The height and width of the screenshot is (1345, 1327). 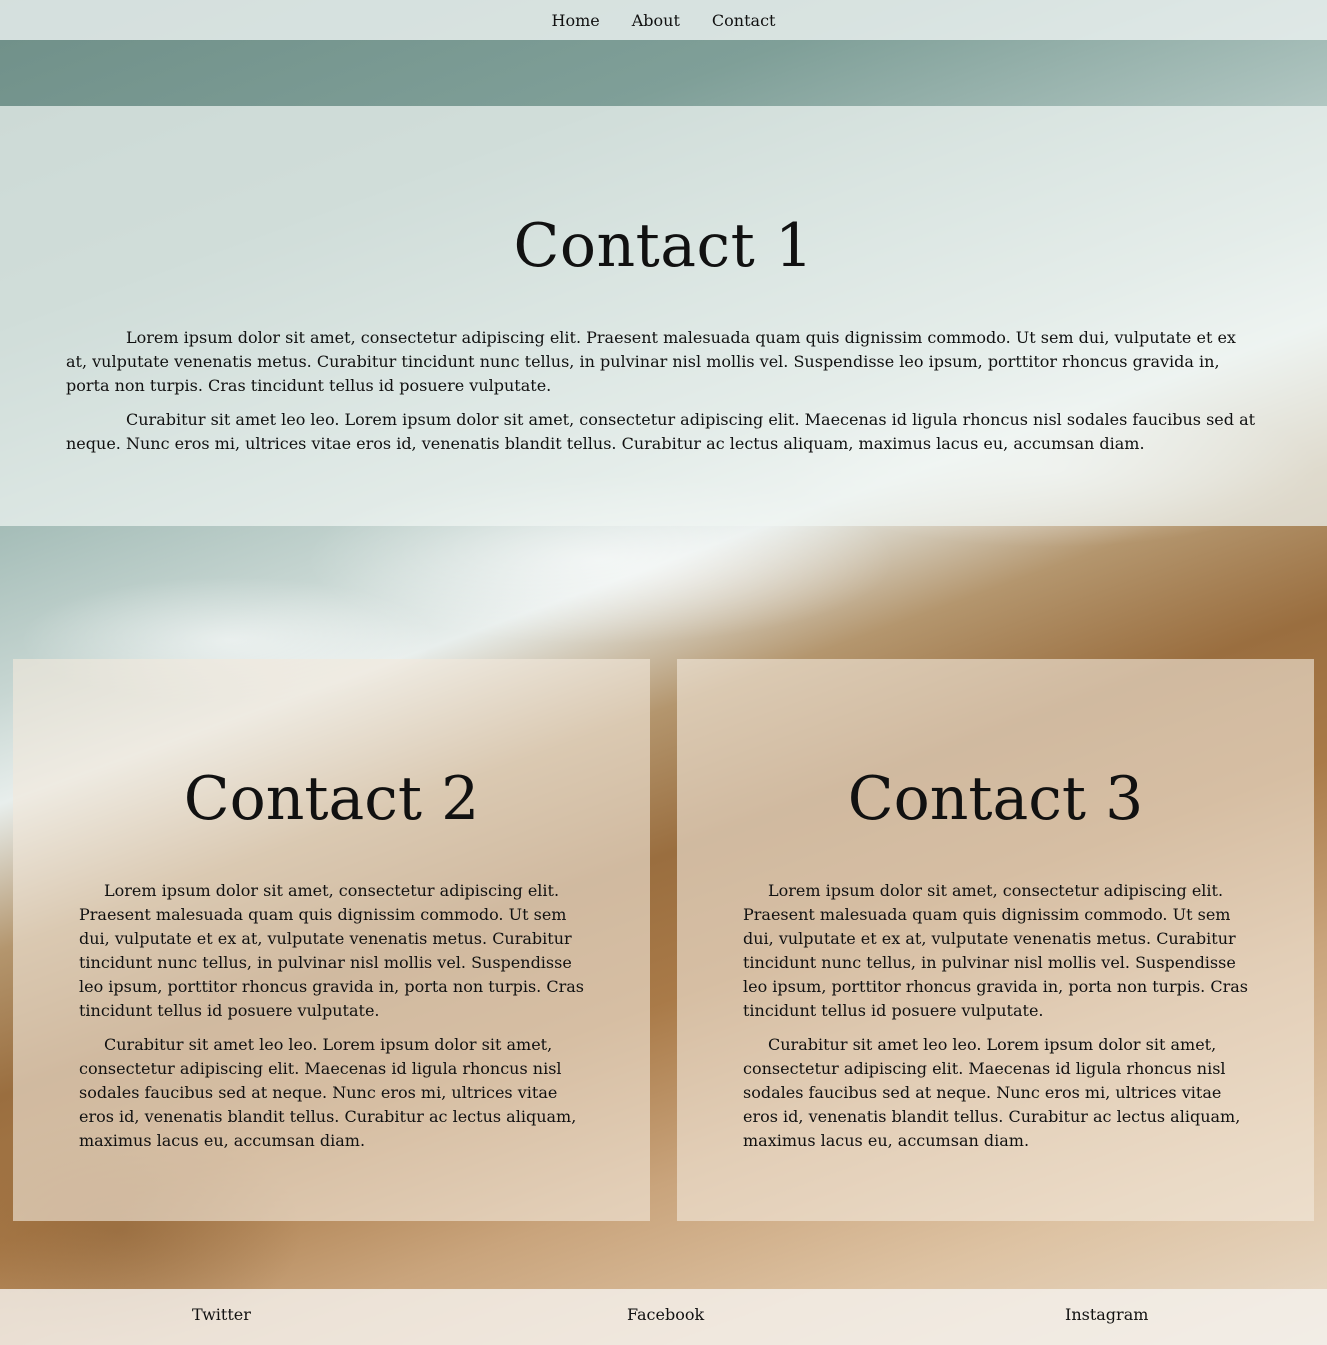 What do you see at coordinates (331, 799) in the screenshot?
I see `contact-2-title: Contact 2` at bounding box center [331, 799].